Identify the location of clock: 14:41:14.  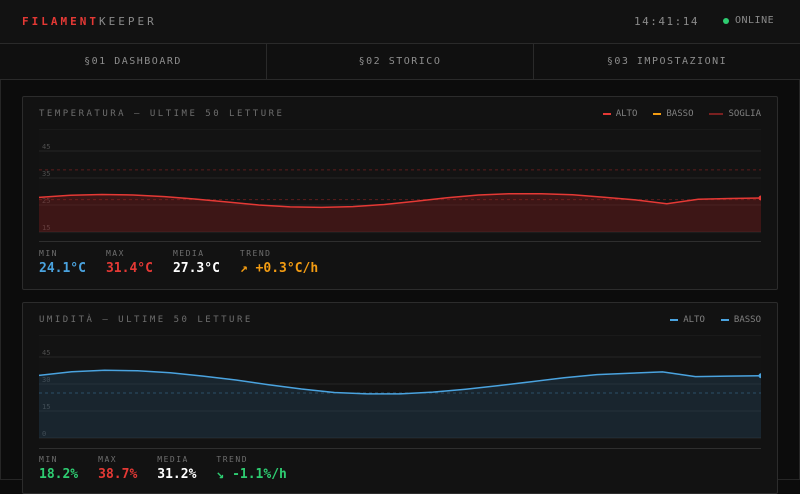
(666, 21).